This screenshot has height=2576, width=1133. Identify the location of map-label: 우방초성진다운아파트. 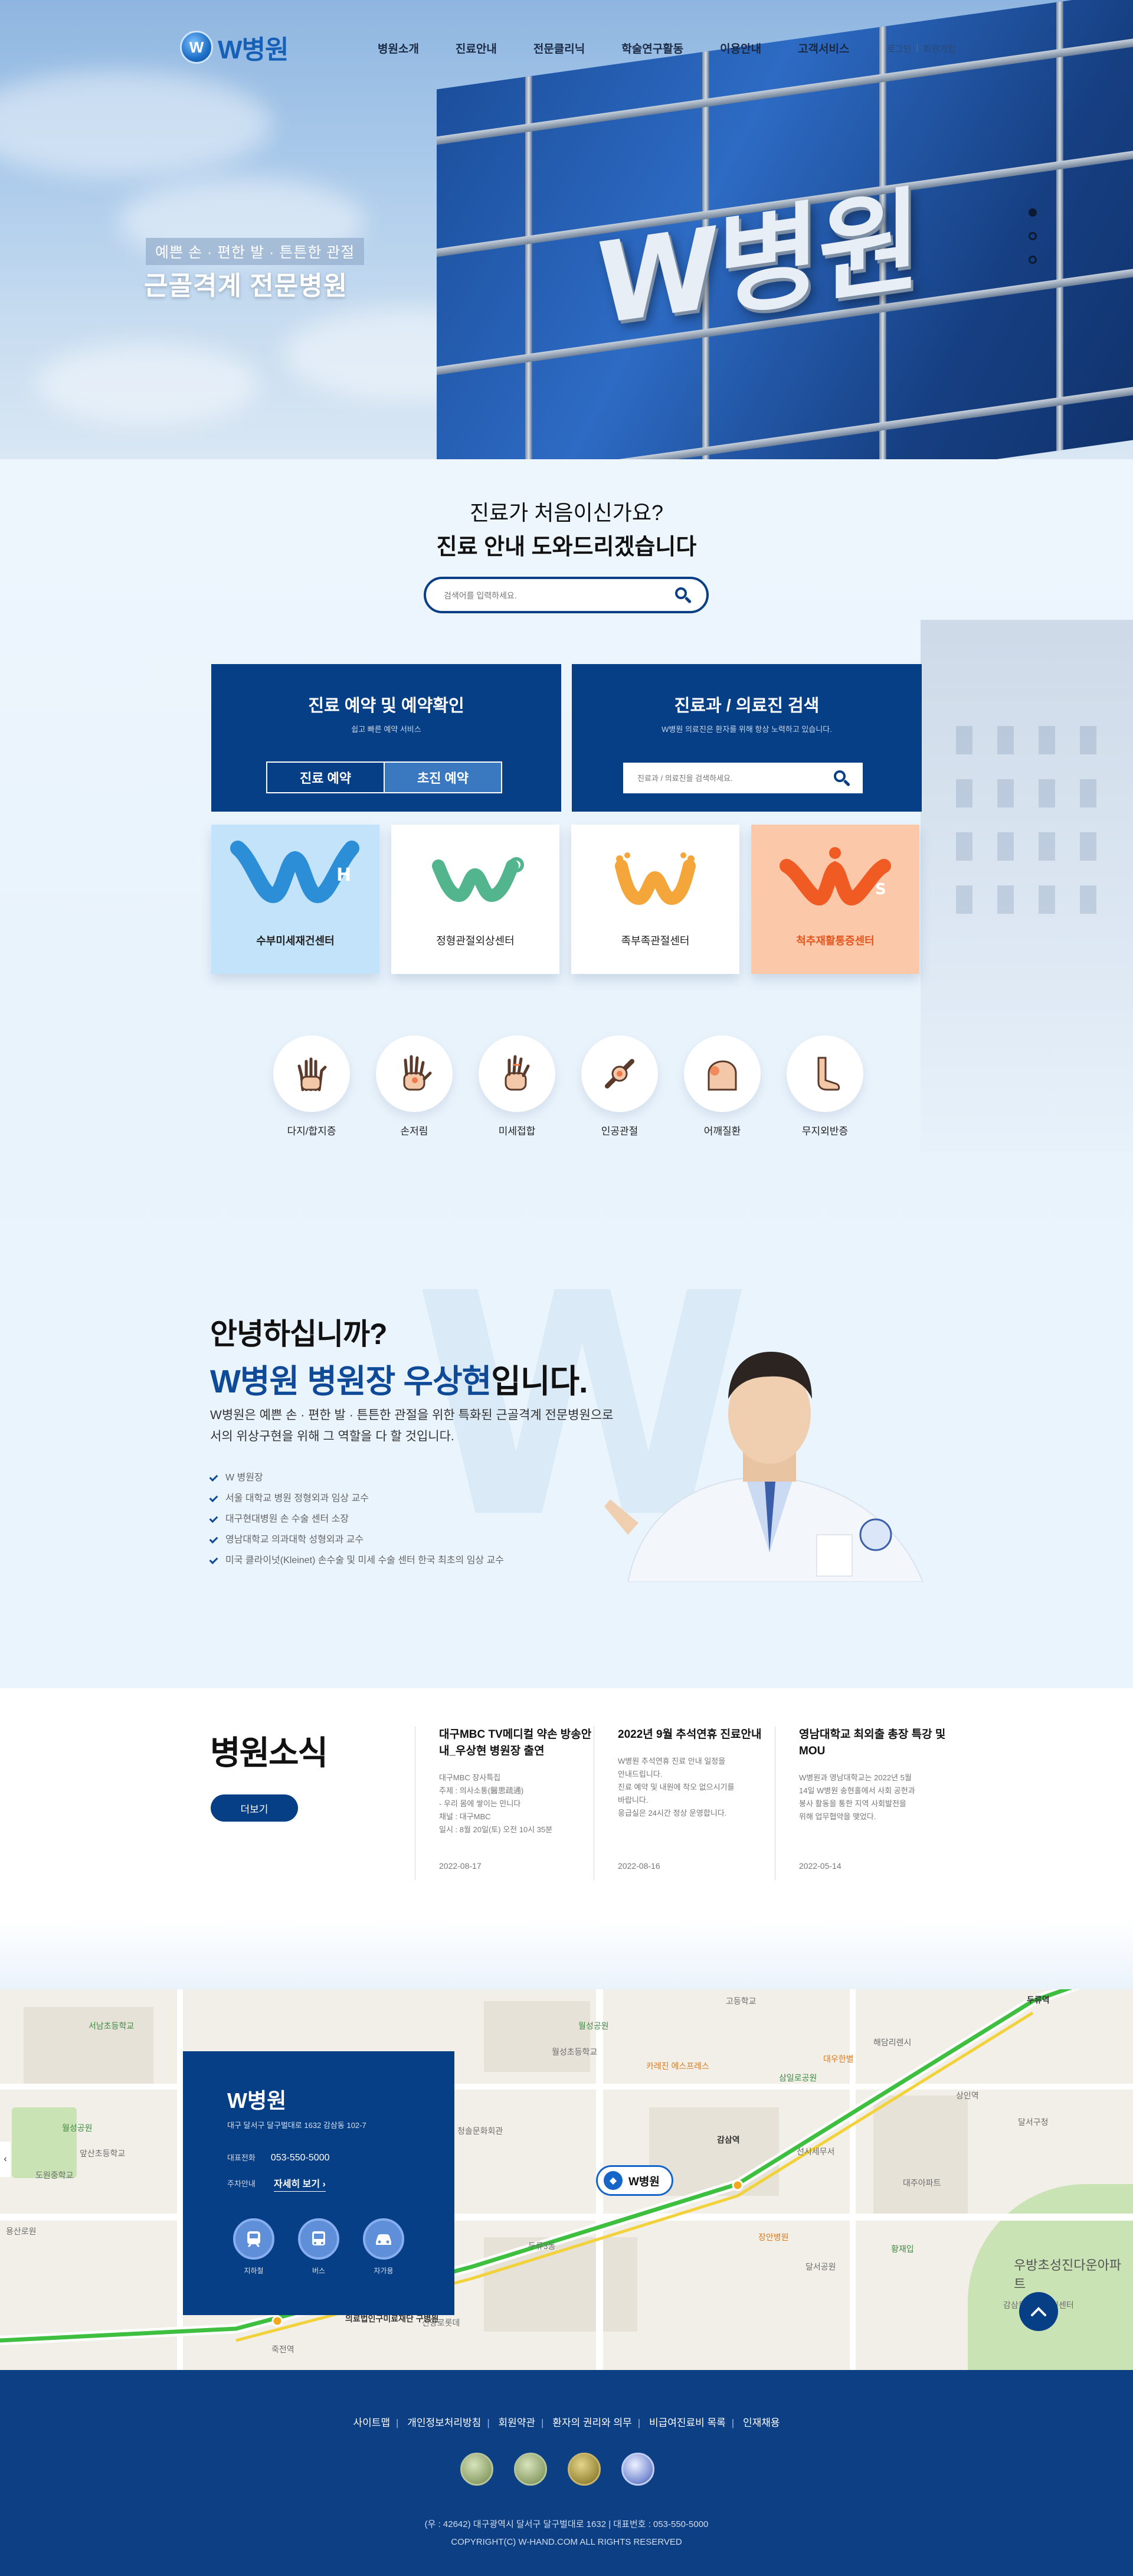
(1068, 2274).